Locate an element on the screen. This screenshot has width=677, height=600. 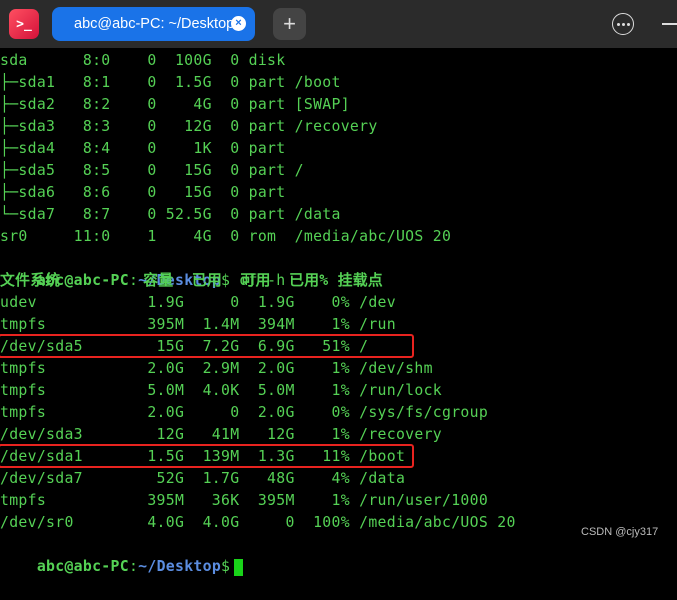
lsblk-line: ├─sda6 8:6 0 15G 0 part is located at coordinates (143, 192).